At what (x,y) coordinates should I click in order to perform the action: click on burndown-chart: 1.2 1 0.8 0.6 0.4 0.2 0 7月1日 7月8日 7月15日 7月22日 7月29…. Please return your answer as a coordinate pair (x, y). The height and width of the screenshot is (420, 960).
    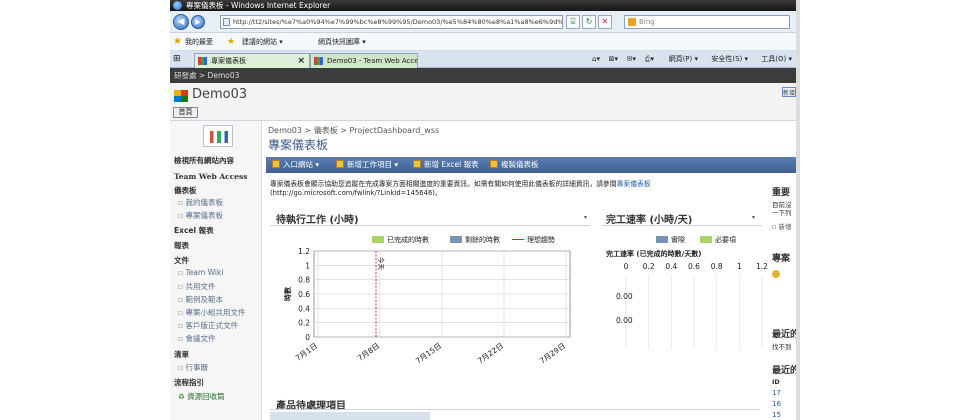
    Looking at the image, I should click on (427, 306).